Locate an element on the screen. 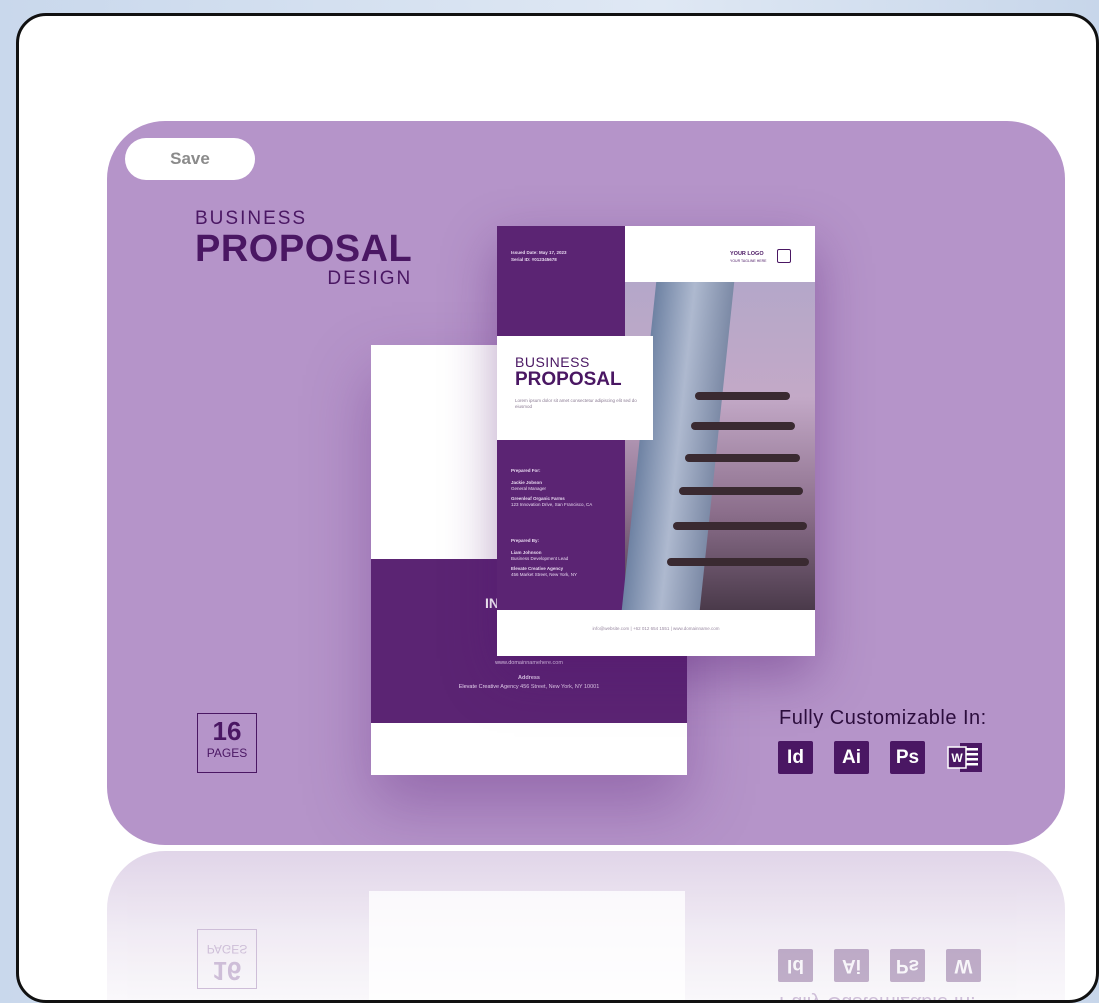 This screenshot has height=1003, width=1099. save-button: Save is located at coordinates (190, 159).